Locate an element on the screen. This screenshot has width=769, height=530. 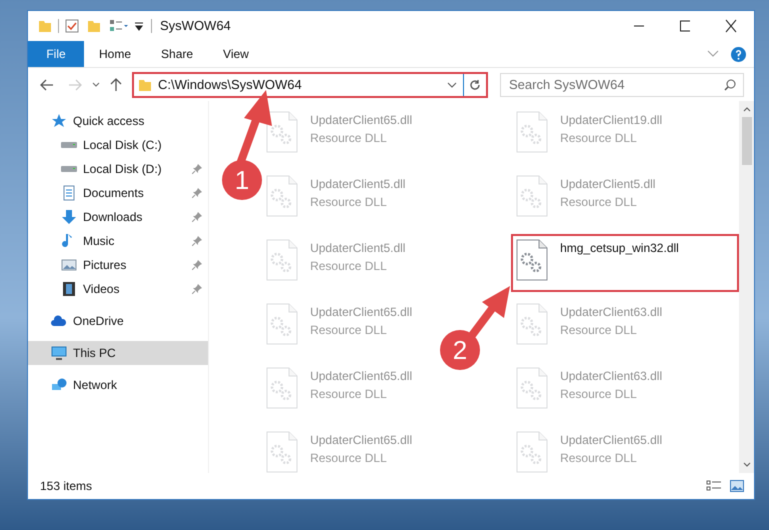
search-field: Search SysWOW64 is located at coordinates (622, 84).